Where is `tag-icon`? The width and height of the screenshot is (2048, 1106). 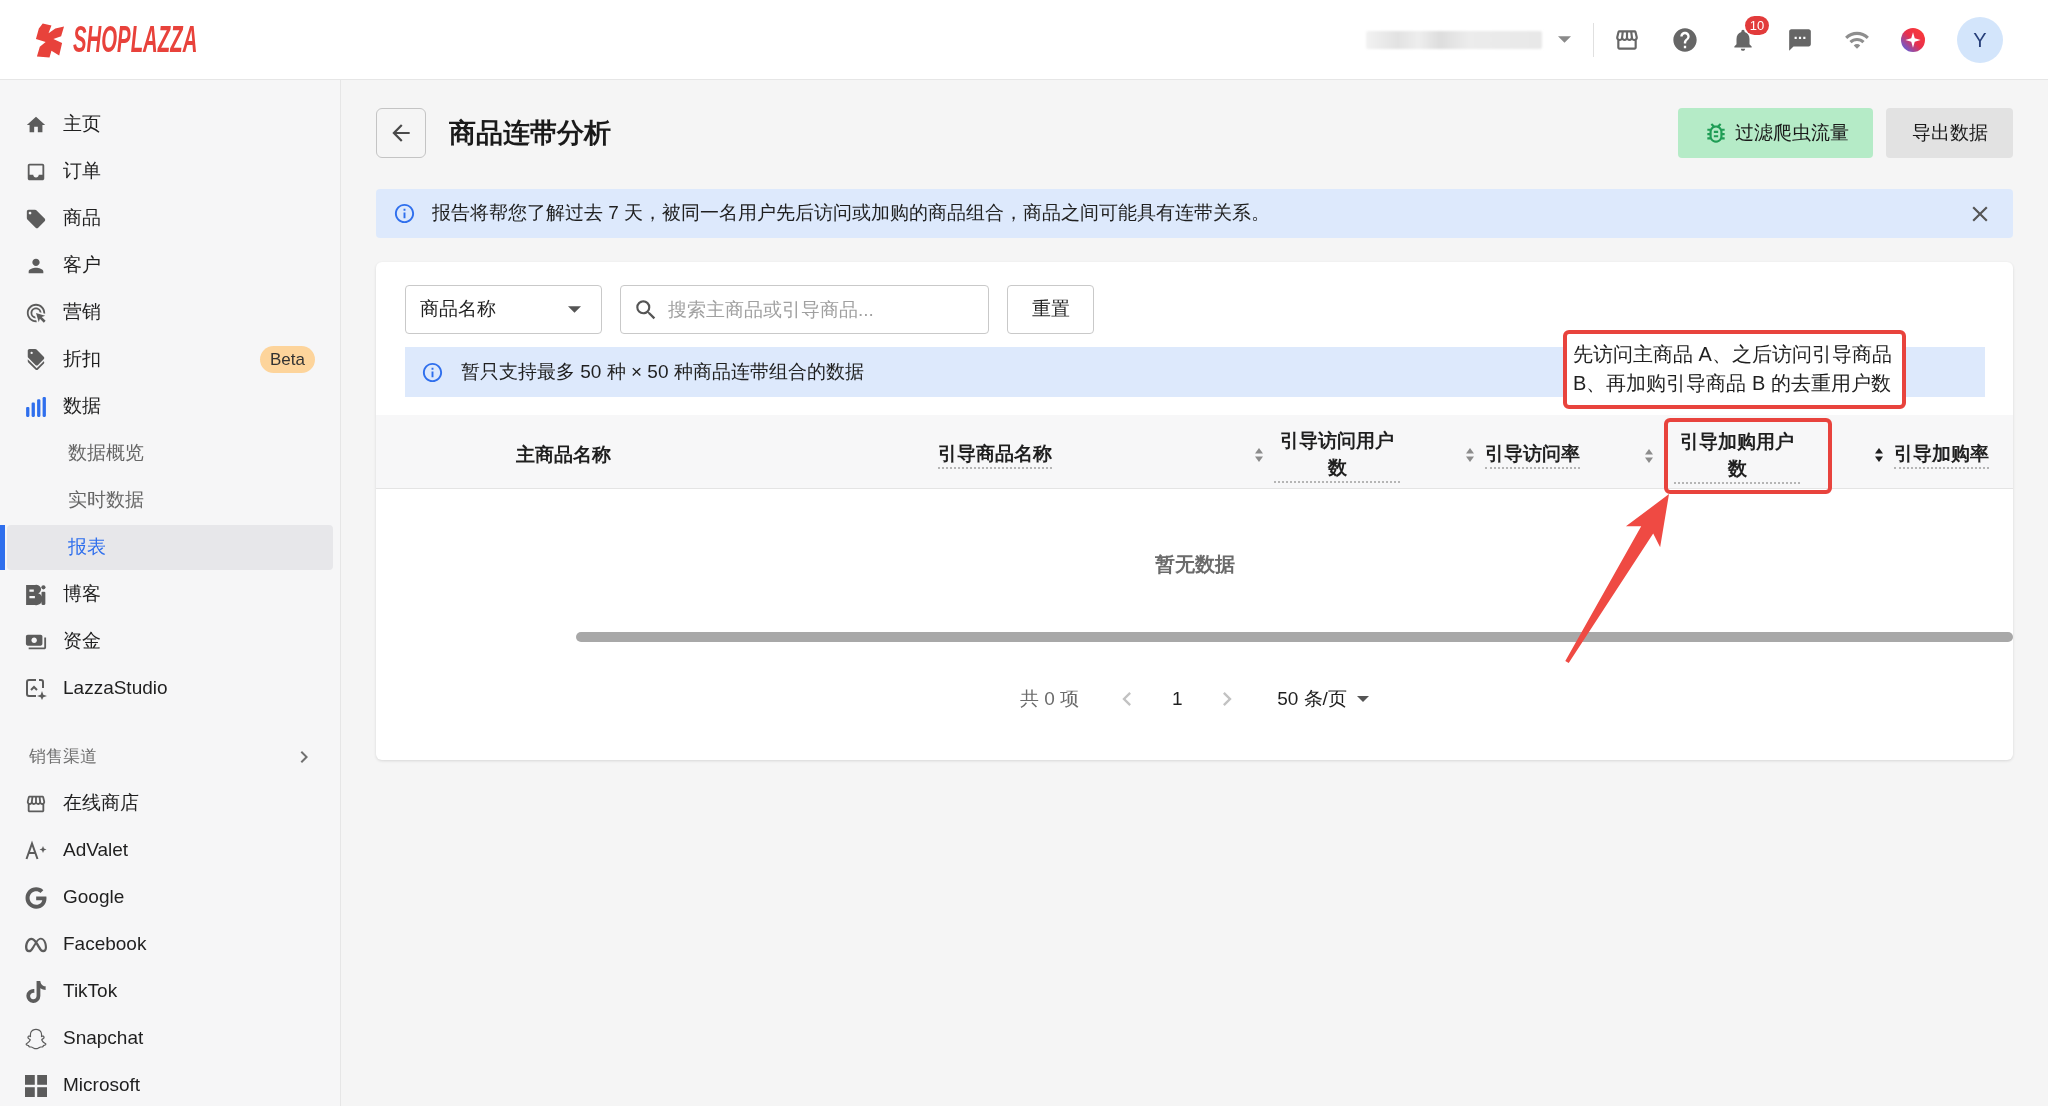
tag-icon is located at coordinates (36, 218).